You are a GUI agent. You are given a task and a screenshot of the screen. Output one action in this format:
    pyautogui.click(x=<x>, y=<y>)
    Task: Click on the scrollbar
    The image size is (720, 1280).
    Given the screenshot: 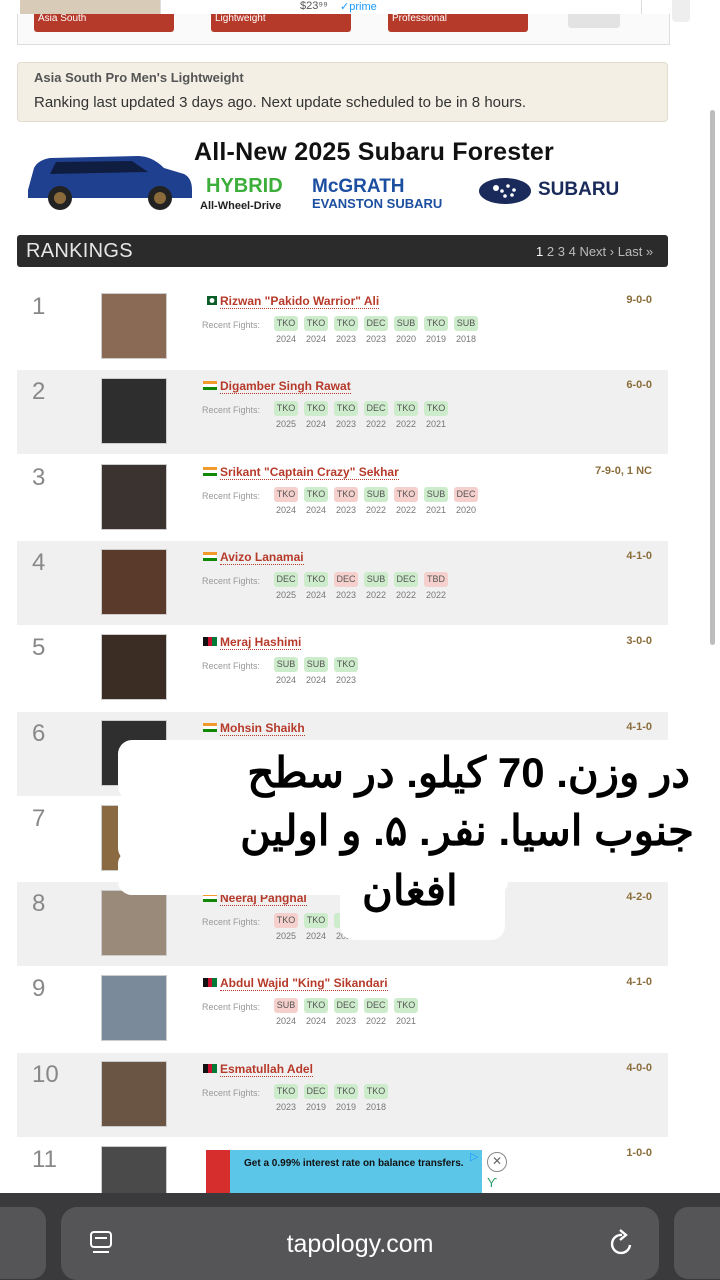 What is the action you would take?
    pyautogui.click(x=712, y=377)
    